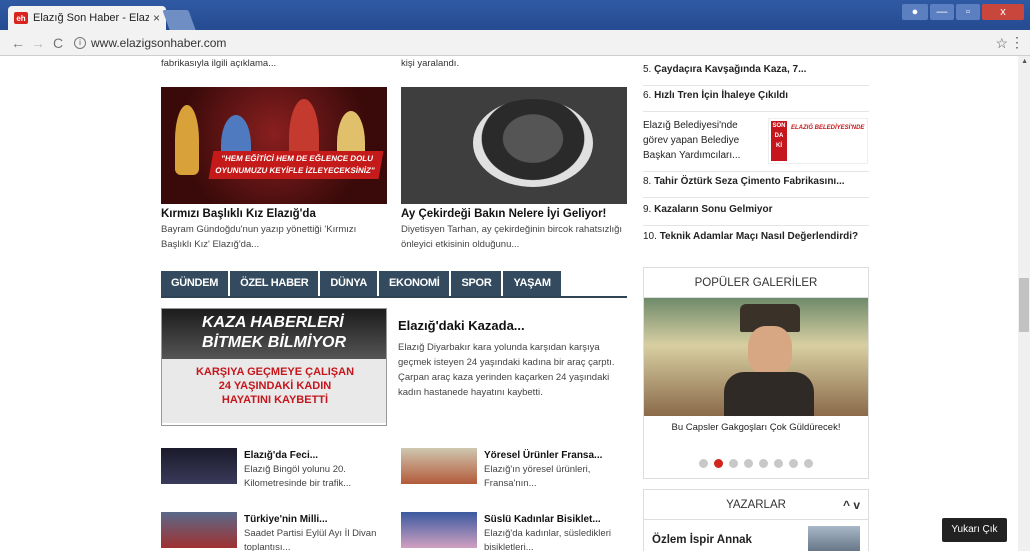  What do you see at coordinates (713, 209) in the screenshot?
I see `item-title: Kazaların Sonu Gelmiyor` at bounding box center [713, 209].